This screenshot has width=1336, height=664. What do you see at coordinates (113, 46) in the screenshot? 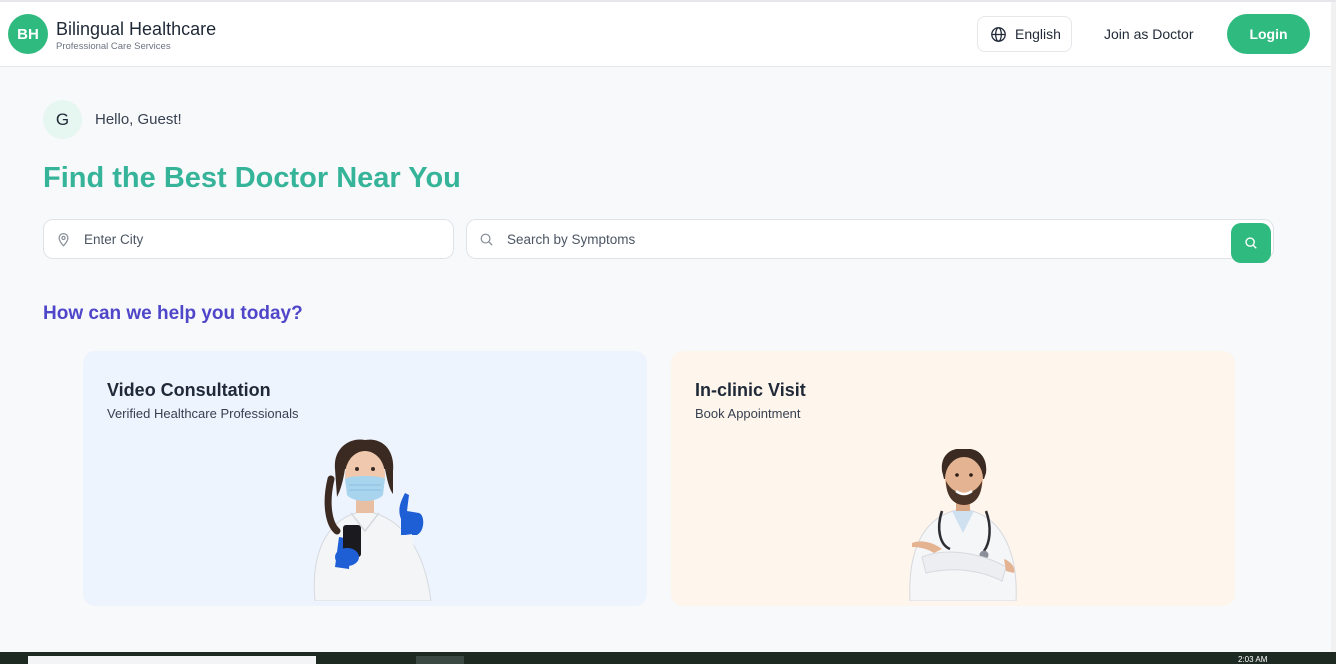
I see `brand-subtitle: Professional Care Services` at bounding box center [113, 46].